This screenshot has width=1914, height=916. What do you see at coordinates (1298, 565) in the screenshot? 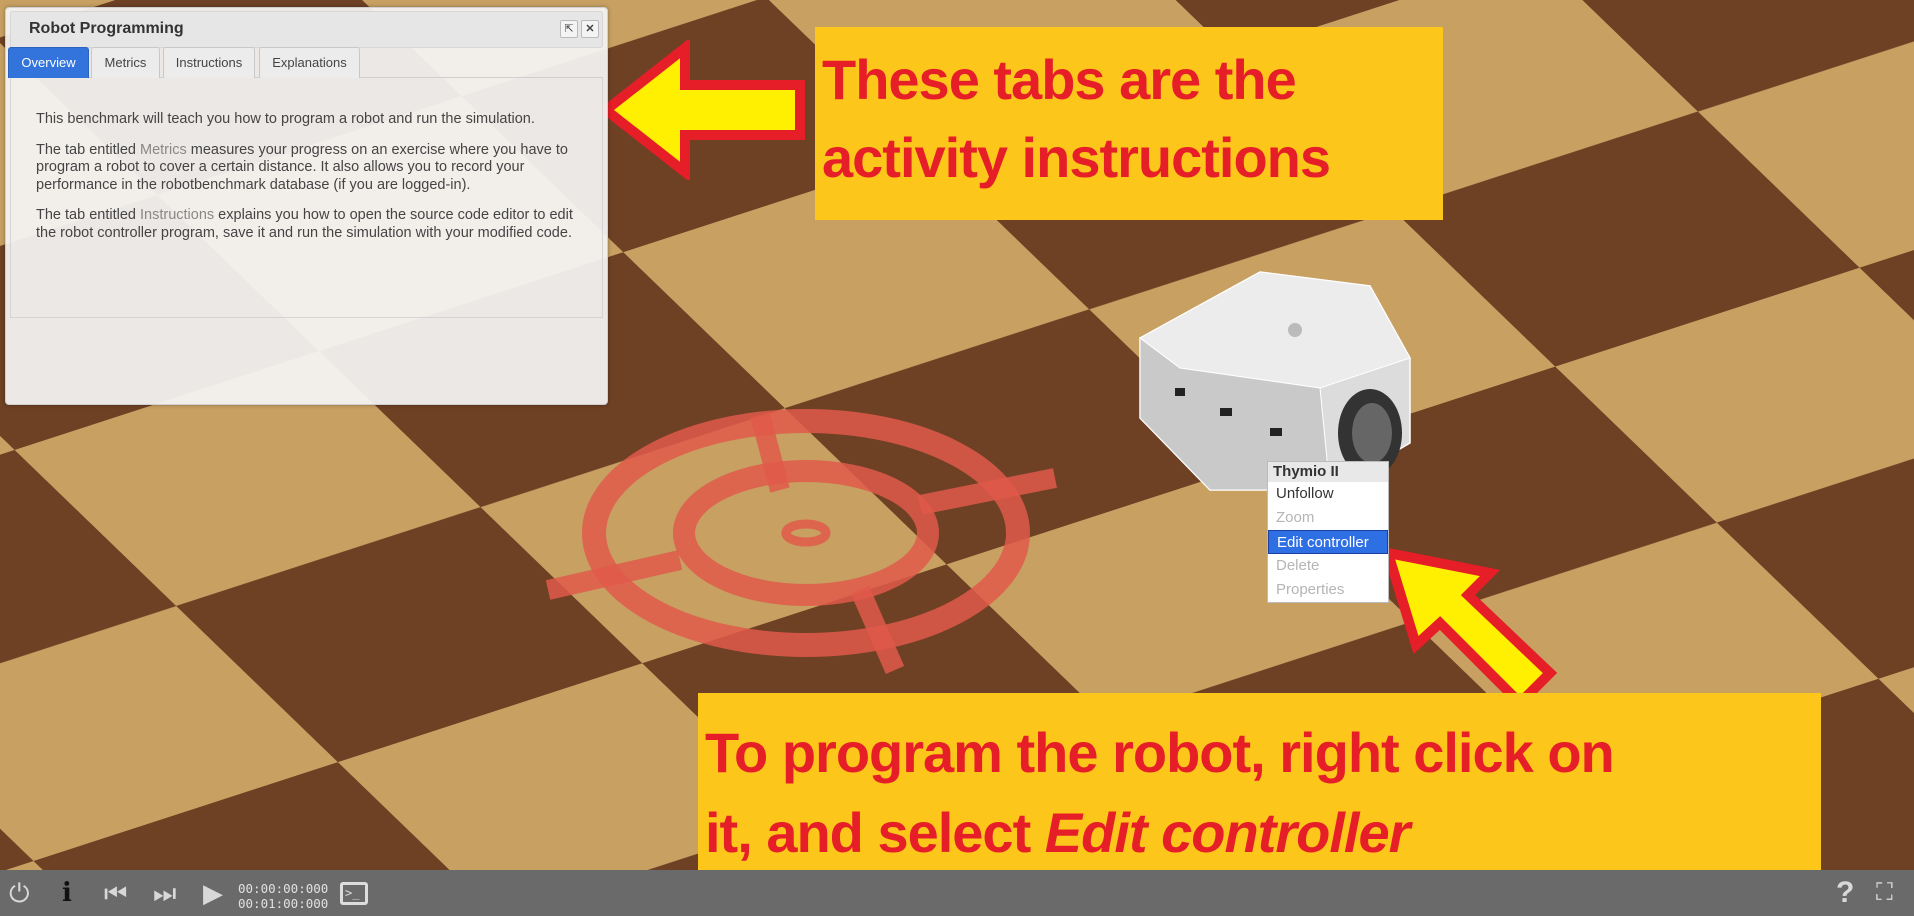
I see `menu-item-delete: Delete` at bounding box center [1298, 565].